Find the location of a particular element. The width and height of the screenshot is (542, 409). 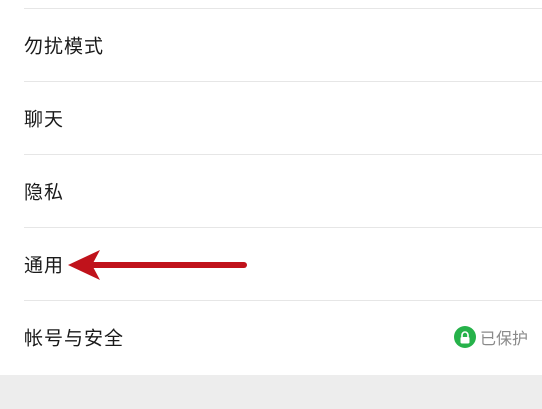

section-spacer is located at coordinates (271, 392).